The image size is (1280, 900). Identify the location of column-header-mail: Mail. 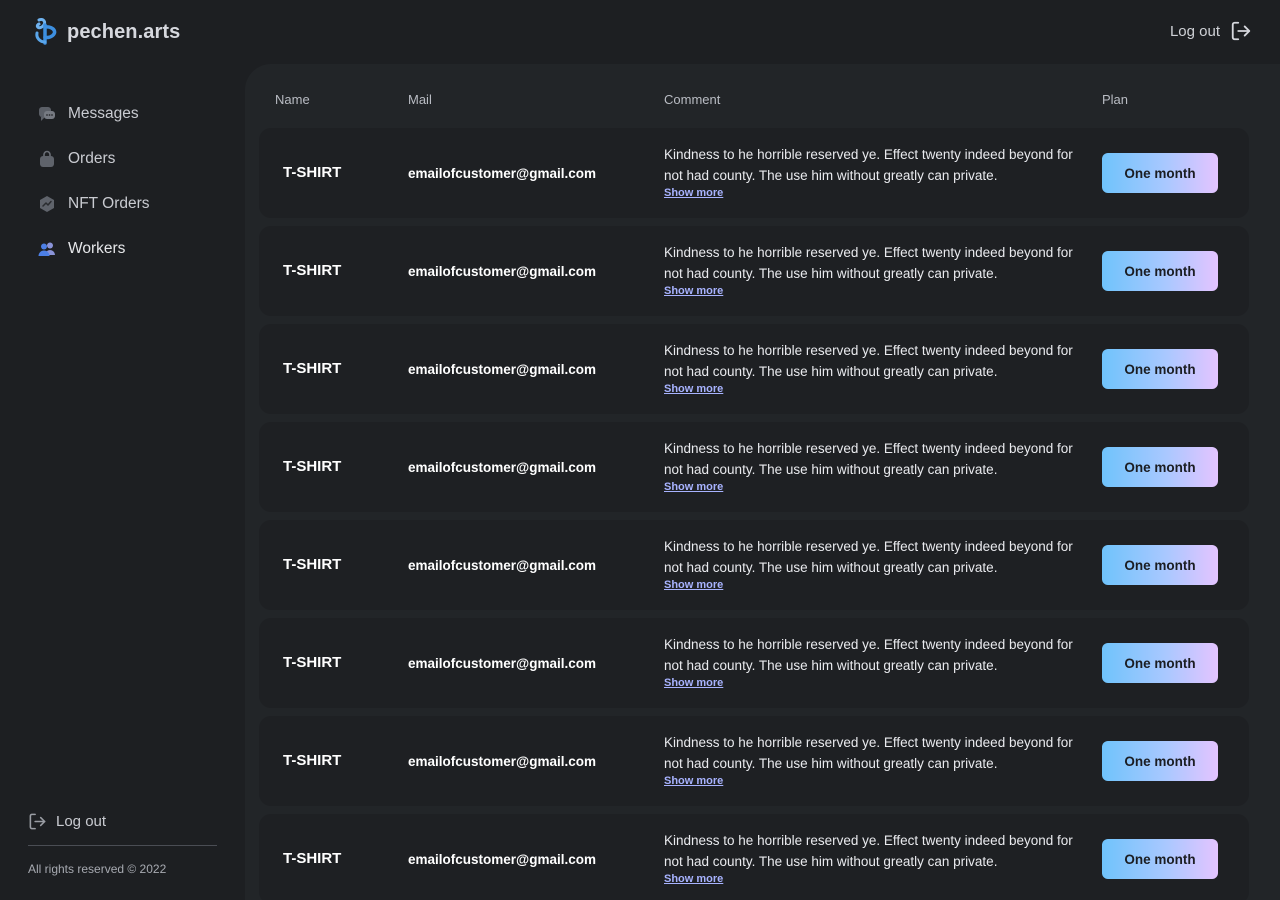
(420, 99).